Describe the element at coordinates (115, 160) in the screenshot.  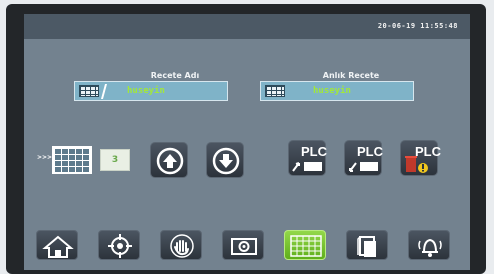
I see `recipe-index-input: 3` at that location.